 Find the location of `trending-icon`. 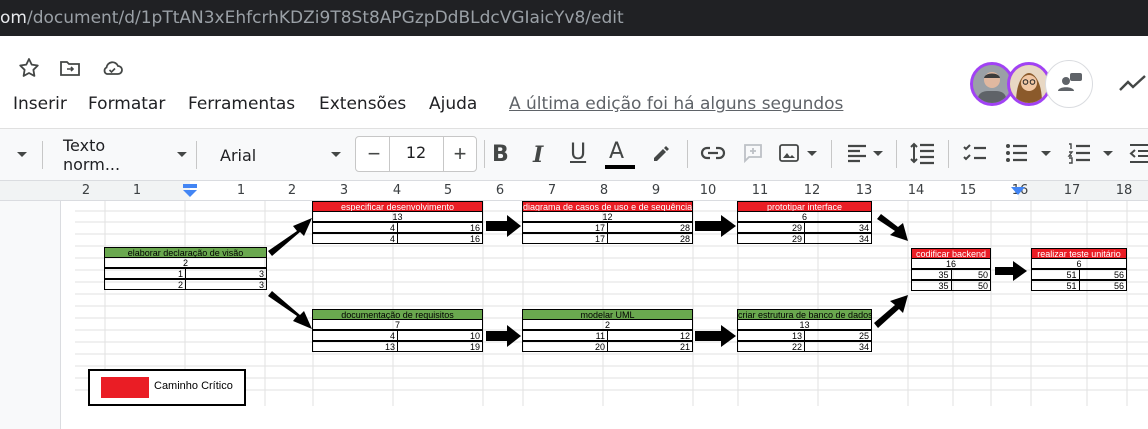

trending-icon is located at coordinates (1133, 84).